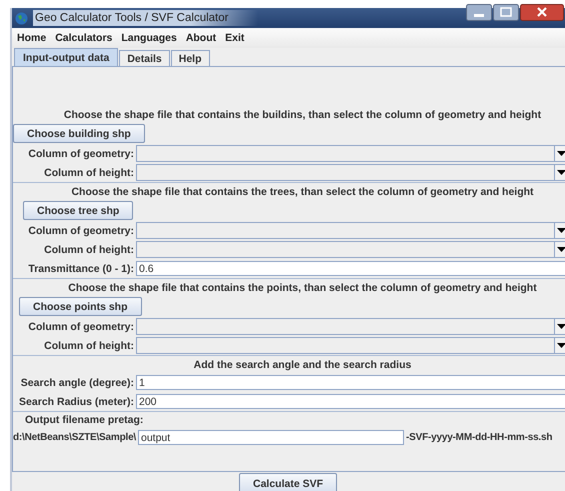  What do you see at coordinates (145, 18) in the screenshot?
I see `window-title: Geo Calculator Tools / SVF Calculator` at bounding box center [145, 18].